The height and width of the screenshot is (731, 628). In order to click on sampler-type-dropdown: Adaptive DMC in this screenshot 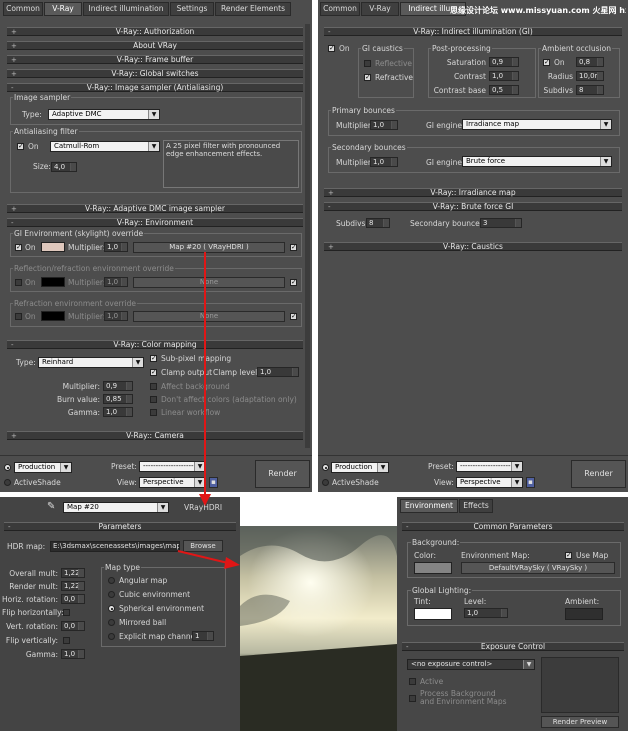, I will do `click(104, 114)`.